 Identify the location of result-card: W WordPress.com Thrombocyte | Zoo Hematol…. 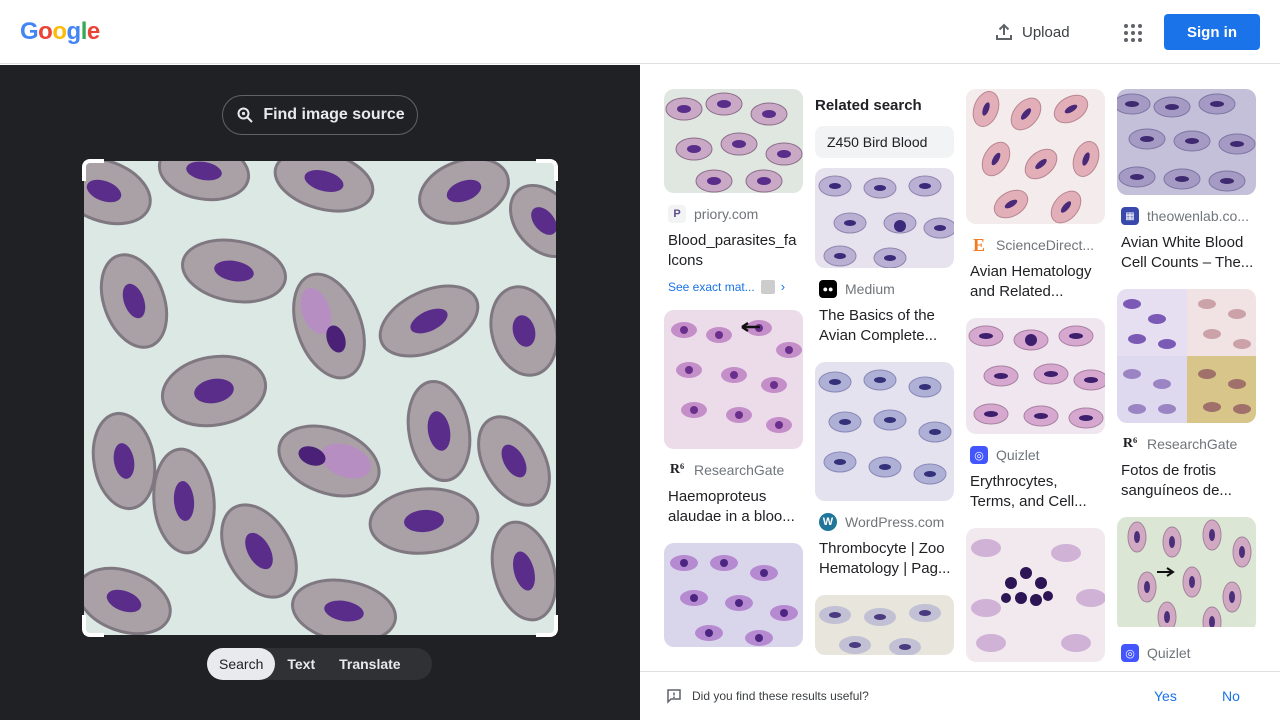
(885, 470).